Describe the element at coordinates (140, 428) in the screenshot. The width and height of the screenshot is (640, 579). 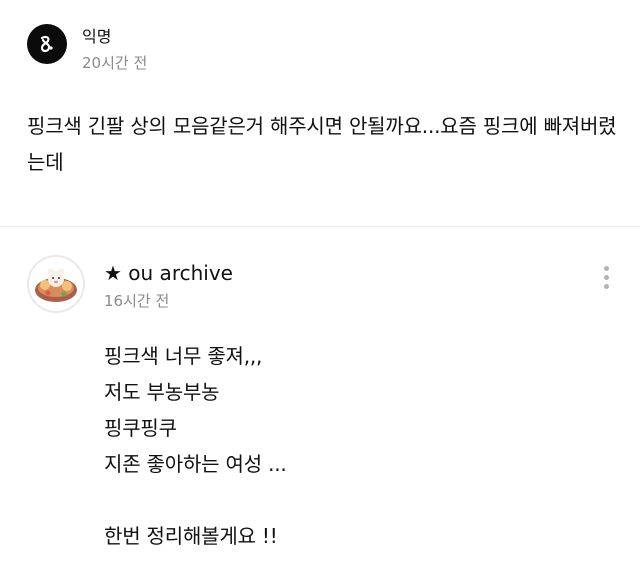
I see `reply-line: 핑쿠핑쿠` at that location.